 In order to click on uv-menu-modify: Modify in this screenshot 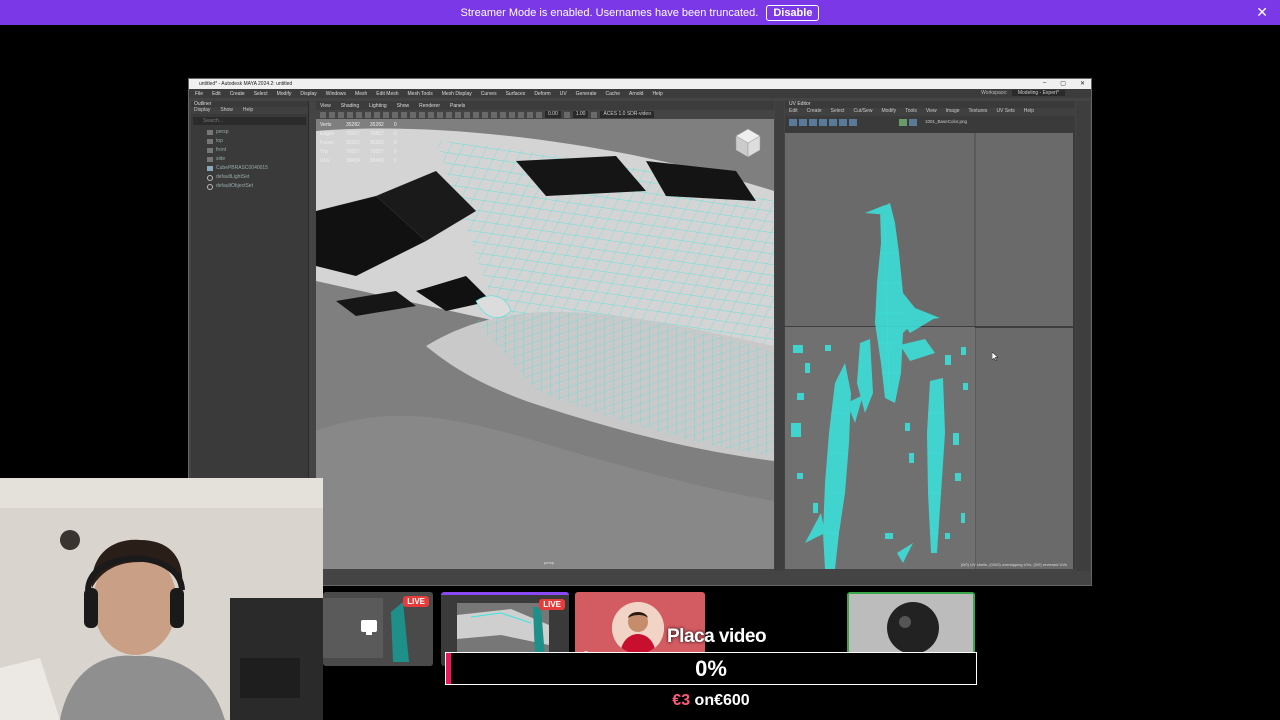, I will do `click(888, 112)`.